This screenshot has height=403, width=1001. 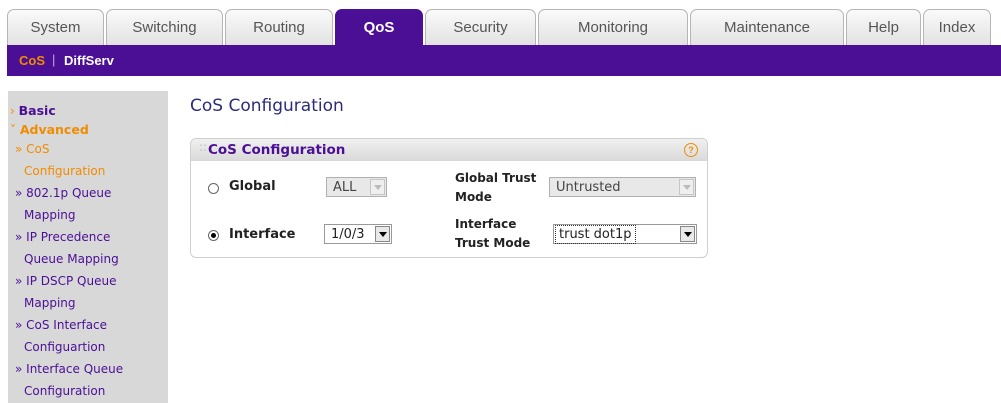 What do you see at coordinates (613, 27) in the screenshot?
I see `tab-monitoring: Monitoring` at bounding box center [613, 27].